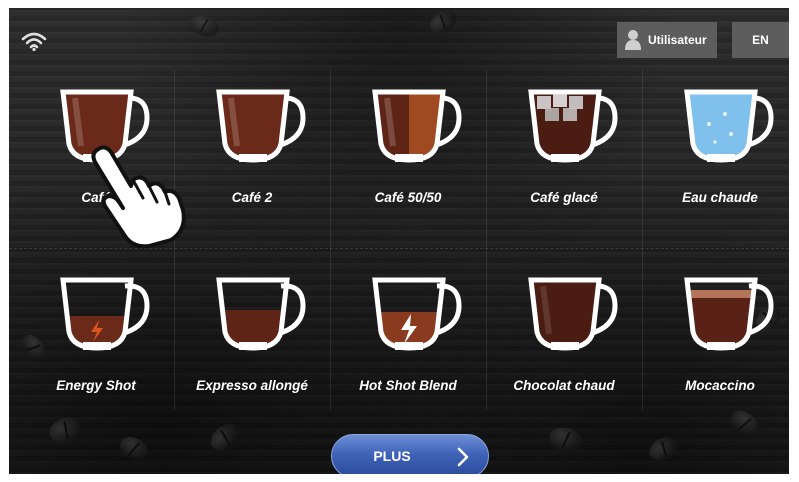 Image resolution: width=799 pixels, height=482 pixels. What do you see at coordinates (463, 457) in the screenshot?
I see `chevron-right-icon` at bounding box center [463, 457].